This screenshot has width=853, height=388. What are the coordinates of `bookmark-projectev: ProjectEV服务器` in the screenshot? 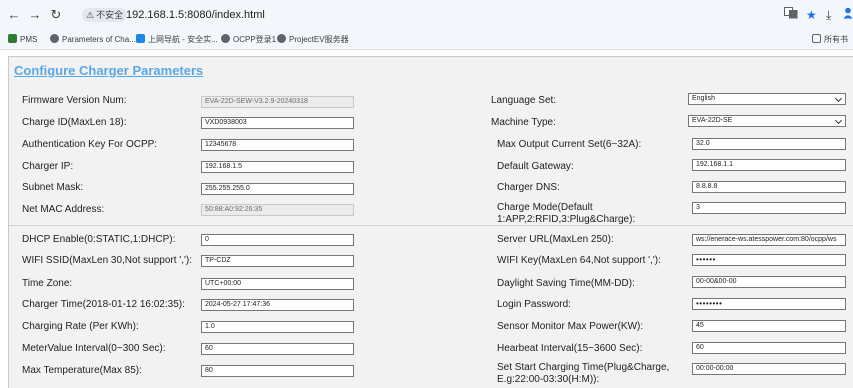 It's located at (313, 40).